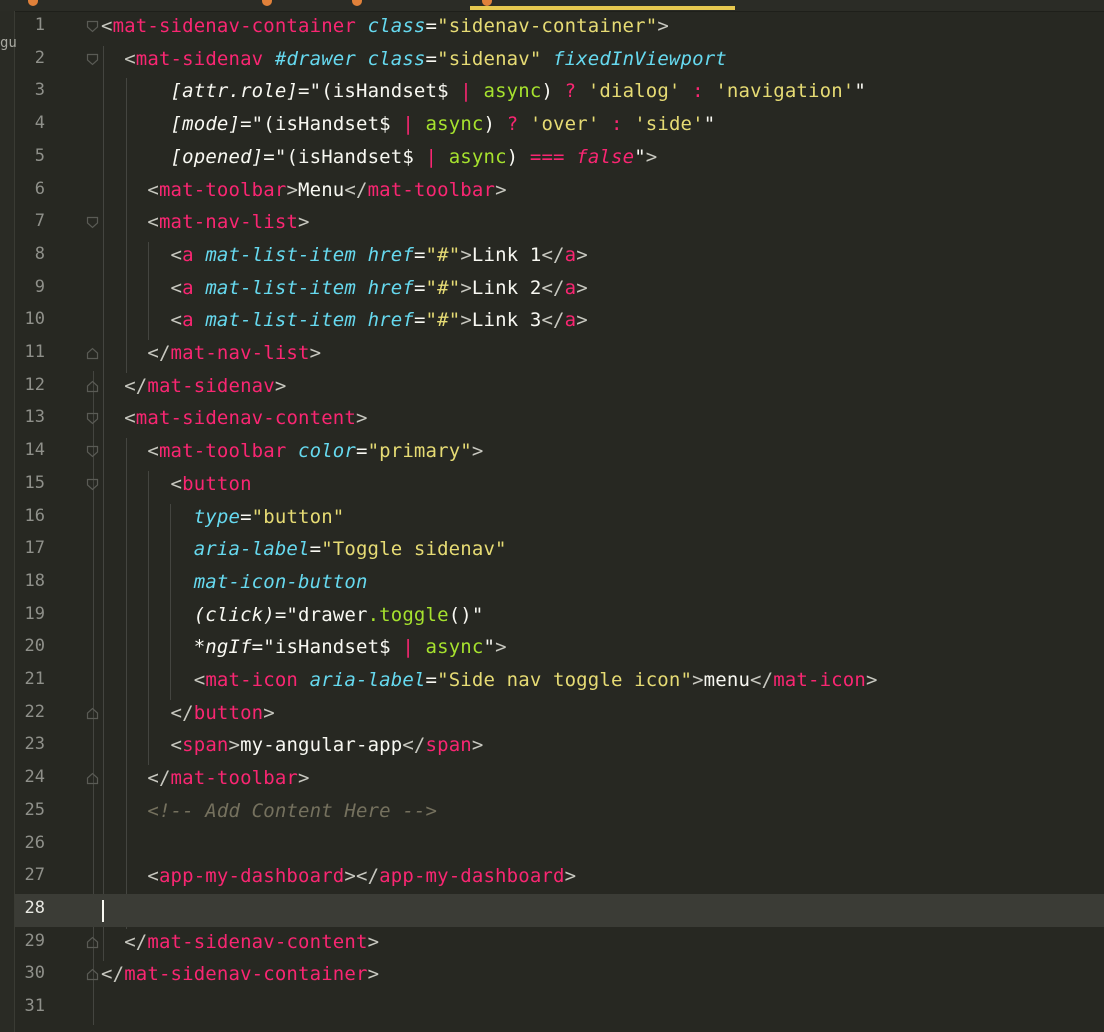 The width and height of the screenshot is (1104, 1032). I want to click on line-number: 29, so click(34, 940).